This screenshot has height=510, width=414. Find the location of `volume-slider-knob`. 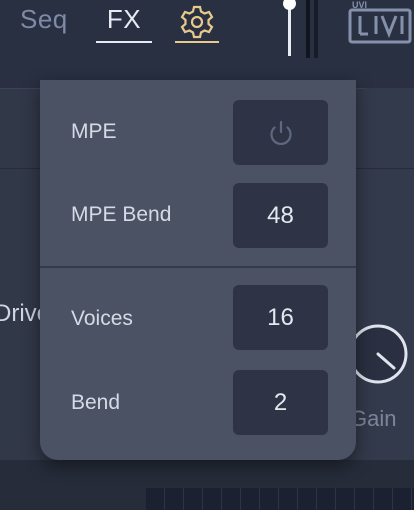

volume-slider-knob is located at coordinates (289, 5).